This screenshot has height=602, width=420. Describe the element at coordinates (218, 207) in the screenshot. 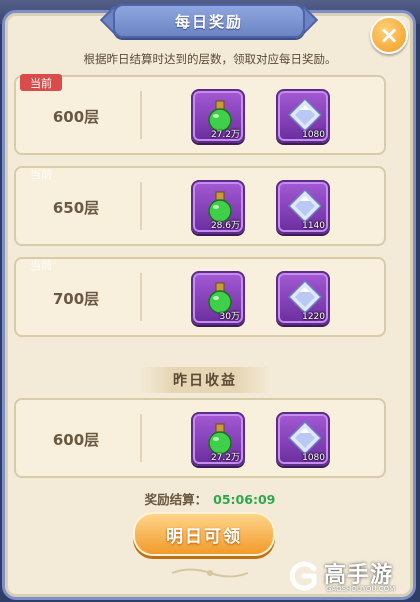

I see `potion-item: 28.6万` at that location.